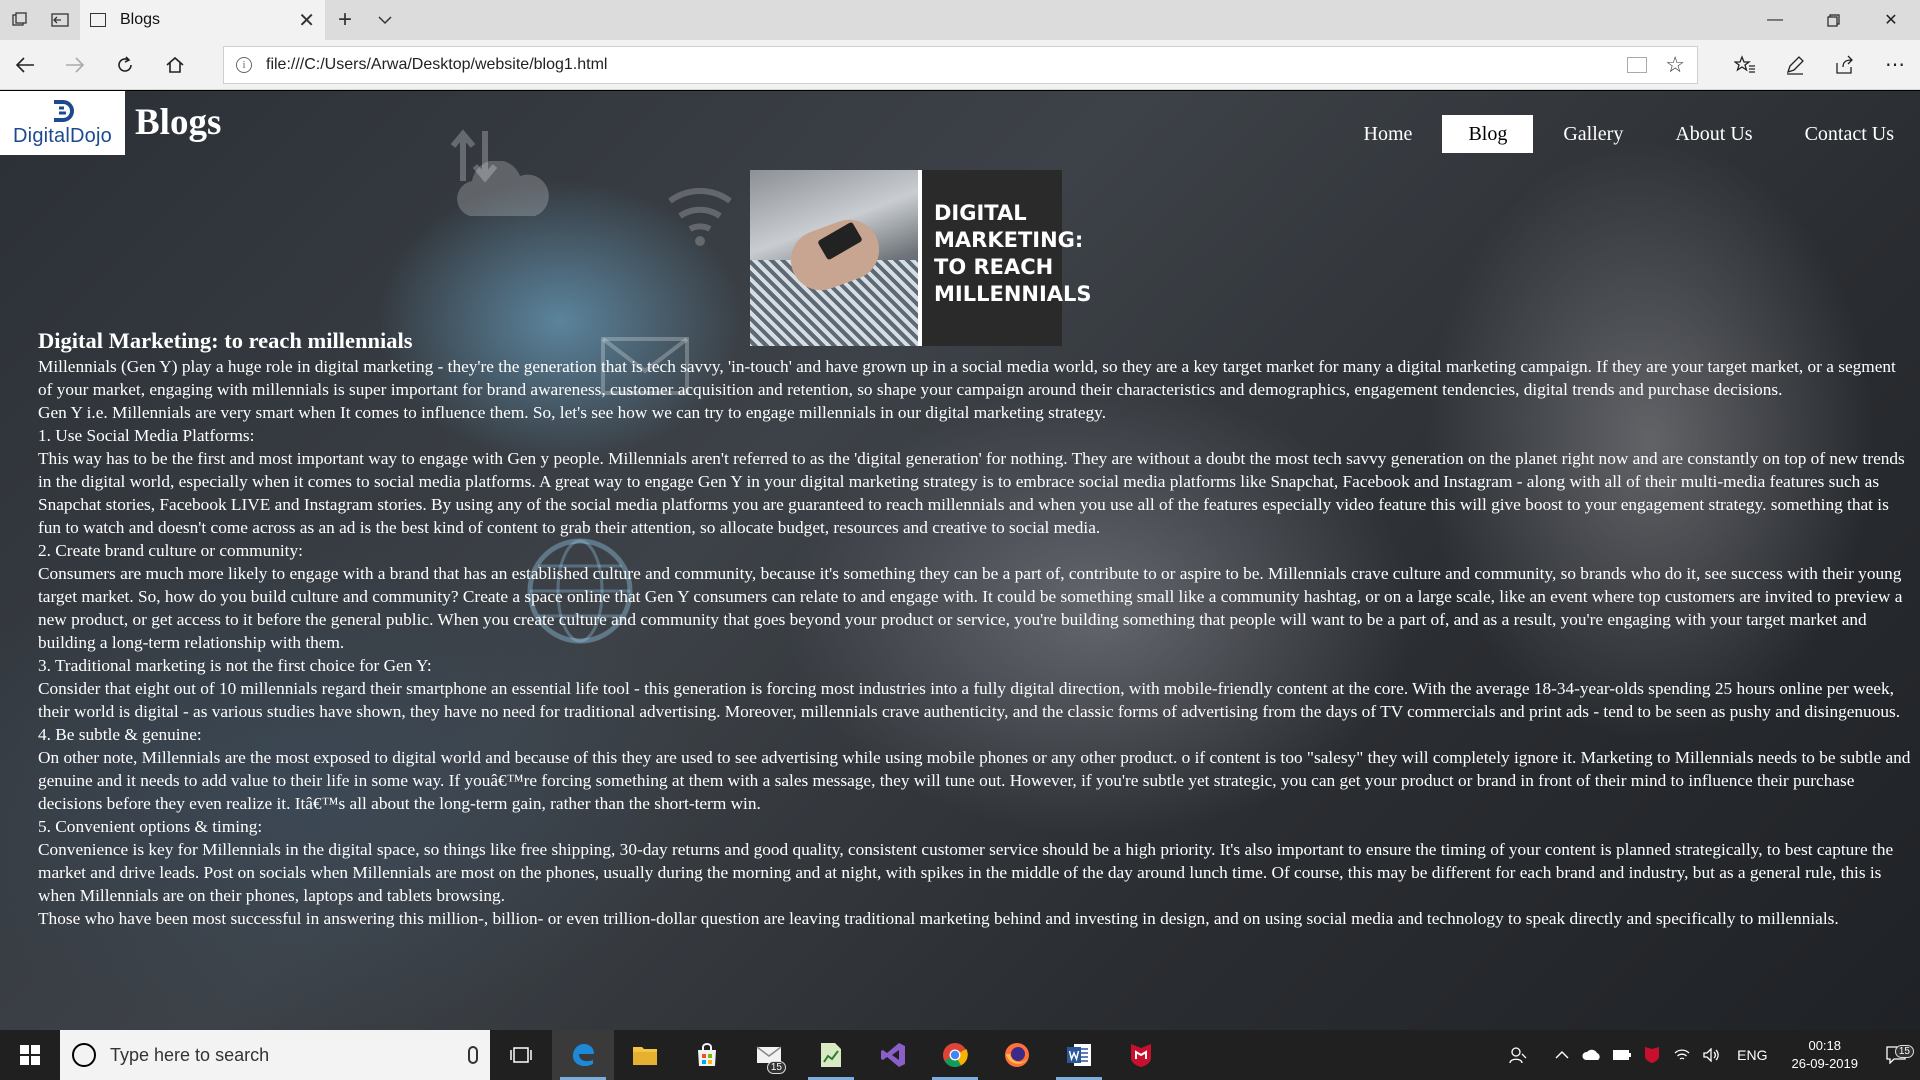 This screenshot has height=1080, width=1920. I want to click on action-center-icon: 15, so click(1896, 1054).